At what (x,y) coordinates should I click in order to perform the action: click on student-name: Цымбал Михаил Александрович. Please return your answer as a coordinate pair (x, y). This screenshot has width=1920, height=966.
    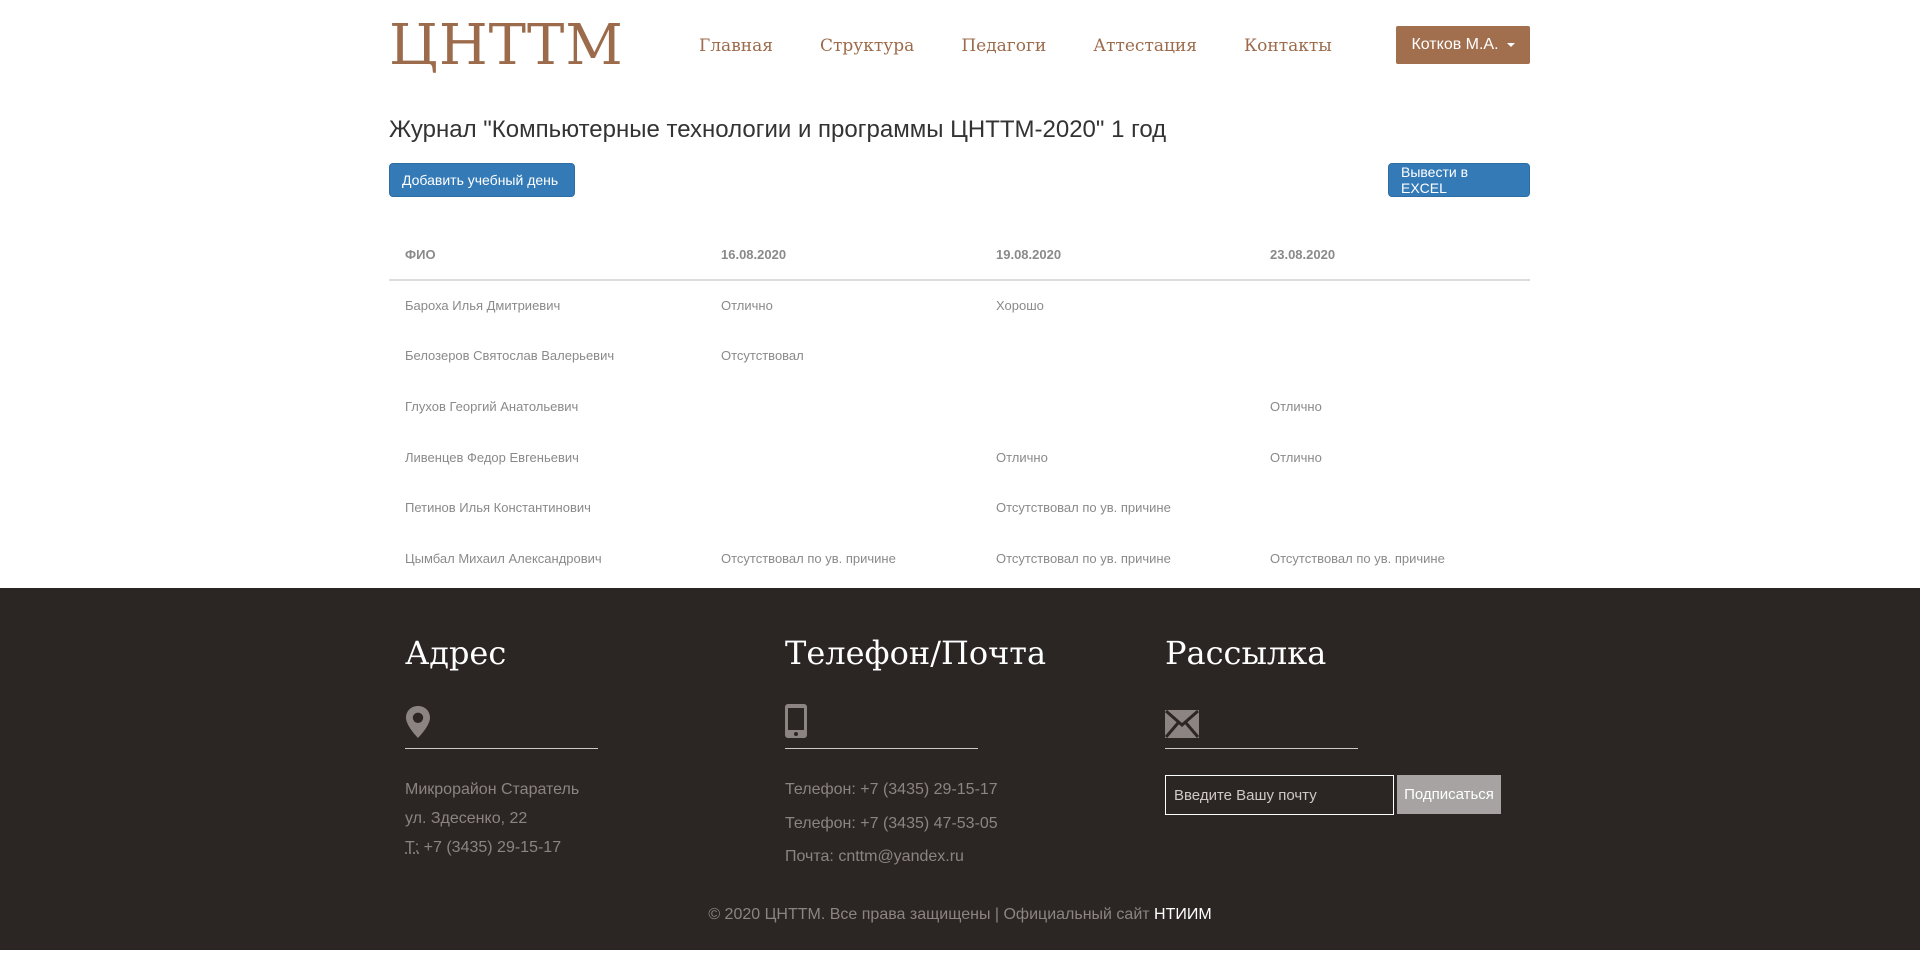
    Looking at the image, I should click on (503, 558).